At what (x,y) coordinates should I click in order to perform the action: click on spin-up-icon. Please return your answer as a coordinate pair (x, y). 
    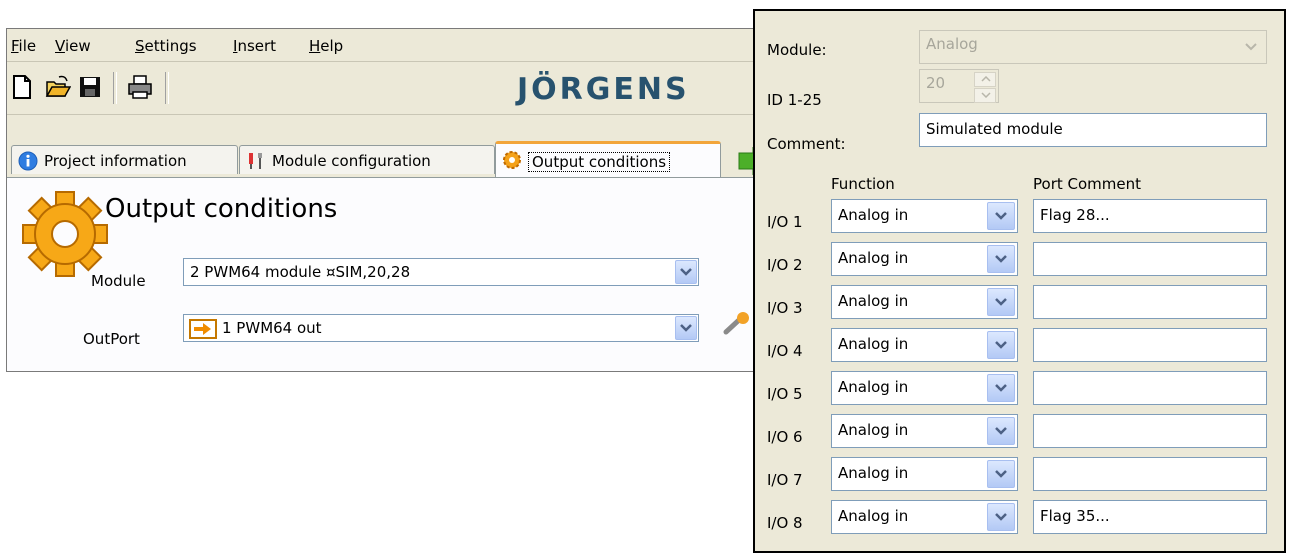
    Looking at the image, I should click on (985, 79).